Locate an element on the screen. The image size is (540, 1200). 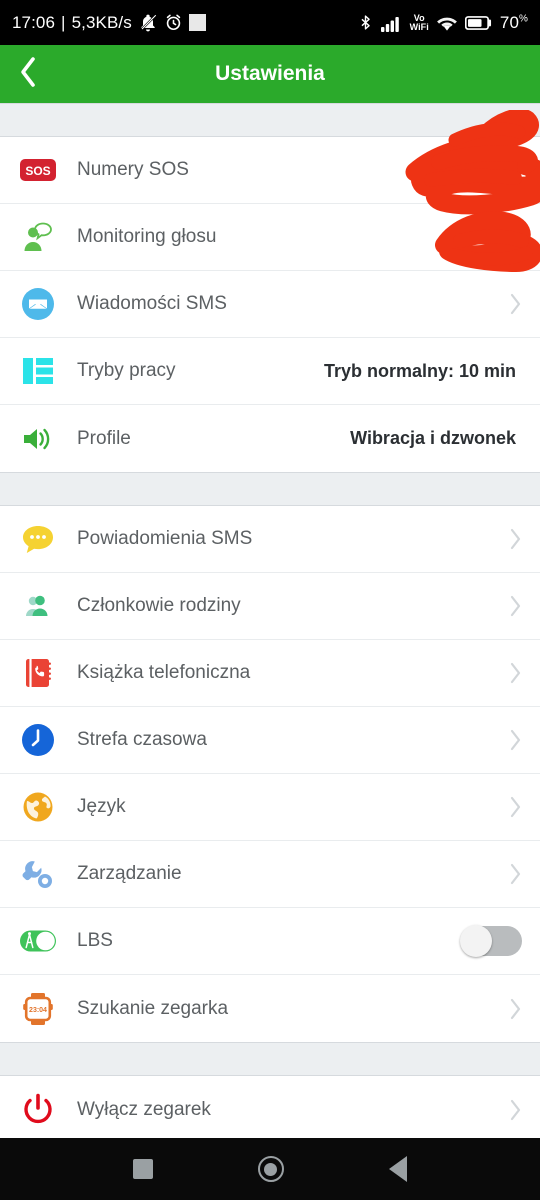
sms-envelope-icon is located at coordinates (38, 304).